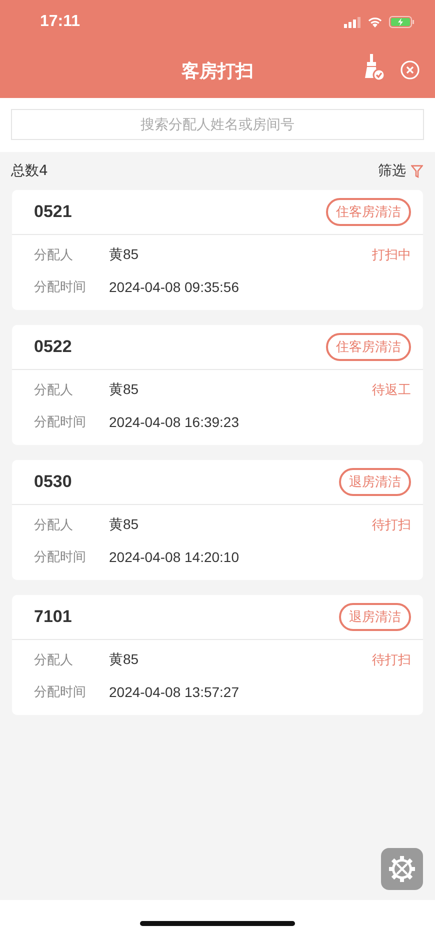 The width and height of the screenshot is (435, 941). I want to click on assign-time: 2024-04-08 16:39:23, so click(174, 422).